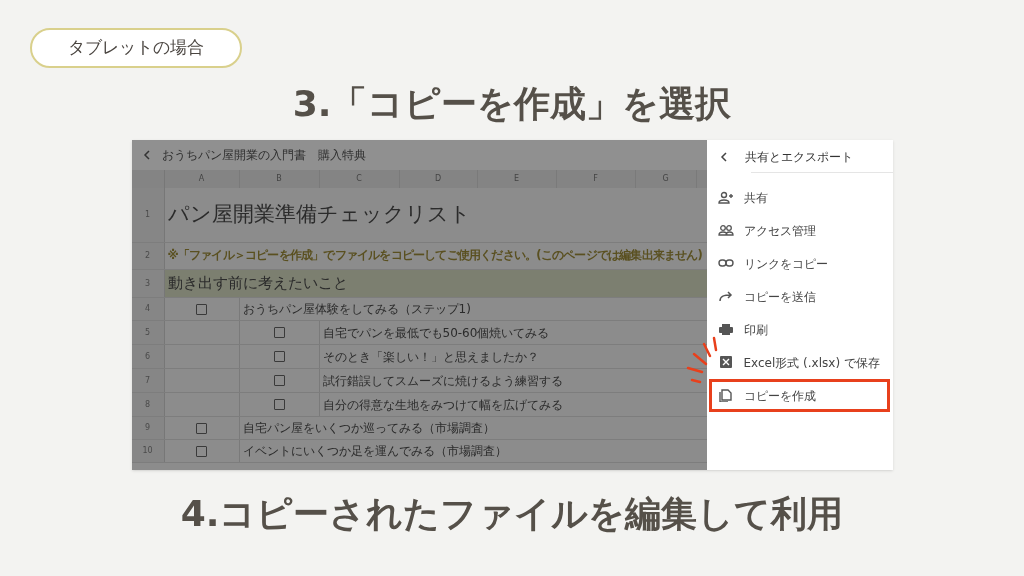 This screenshot has height=576, width=1024. I want to click on menu-item: Excel形式 (.xlsx) で保存, so click(799, 362).